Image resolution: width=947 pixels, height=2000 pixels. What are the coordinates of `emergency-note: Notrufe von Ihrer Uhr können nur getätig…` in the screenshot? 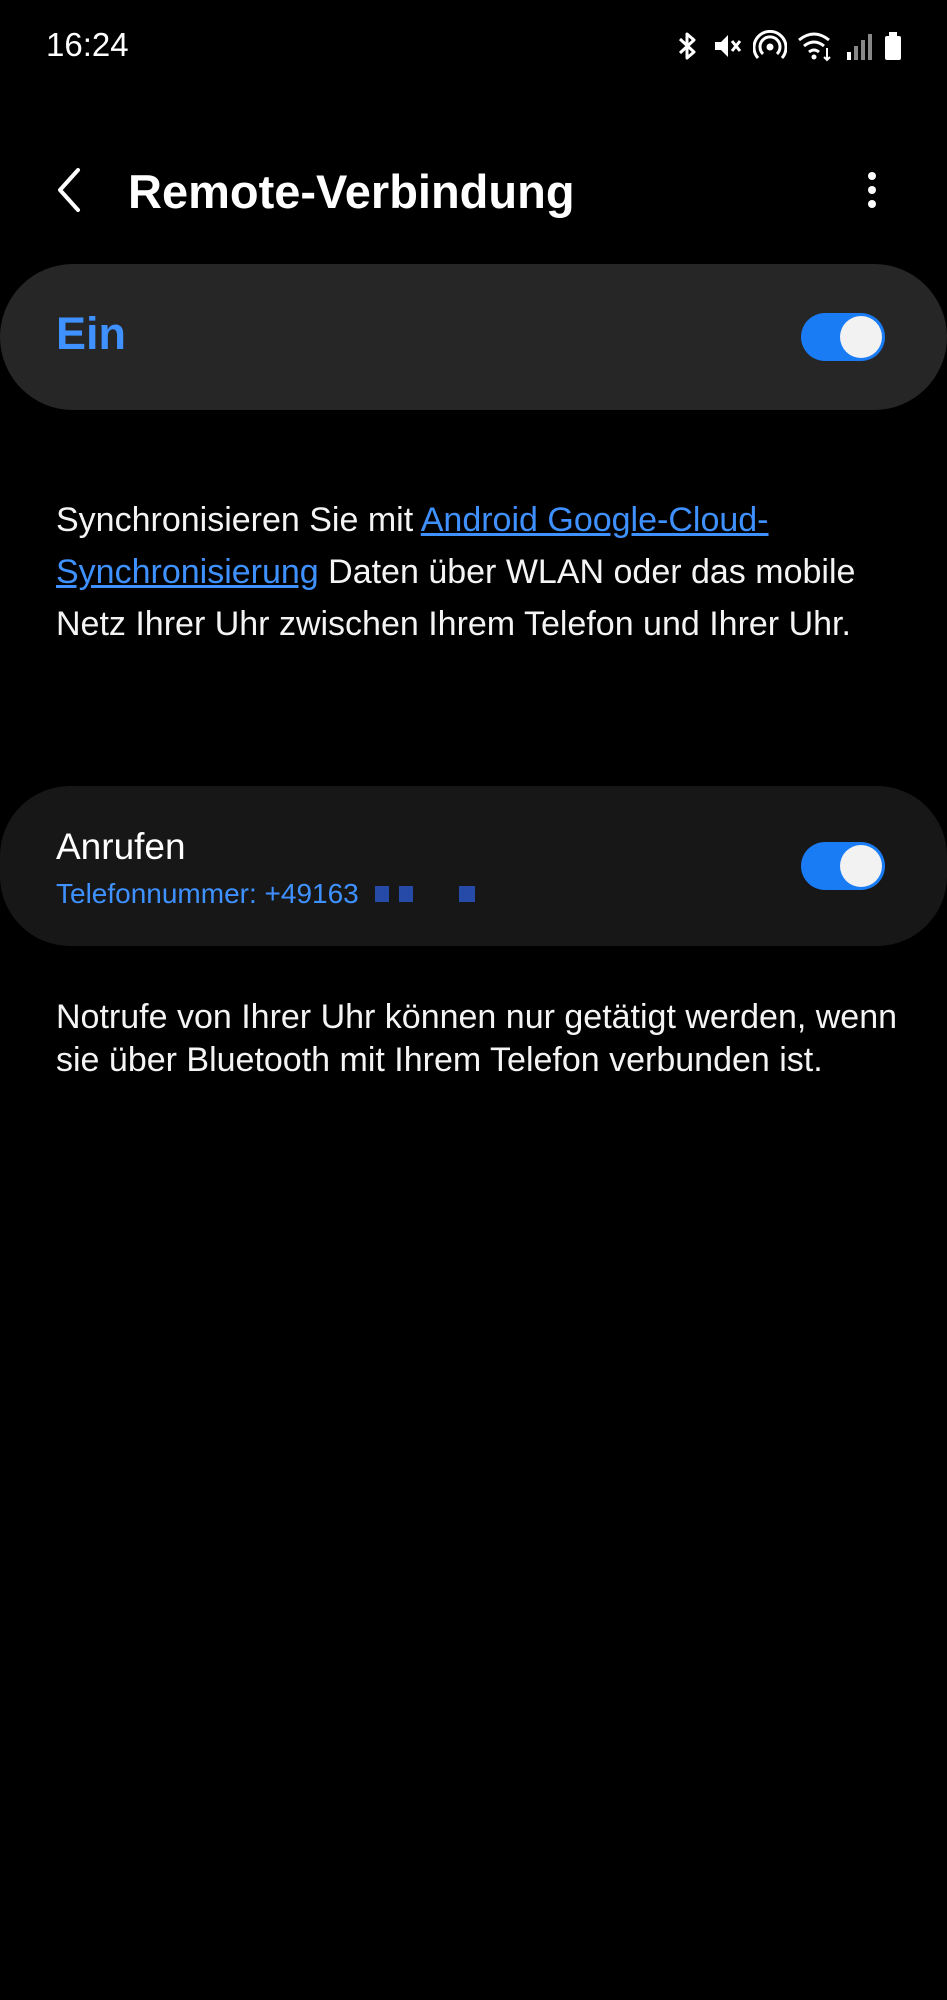 It's located at (477, 1038).